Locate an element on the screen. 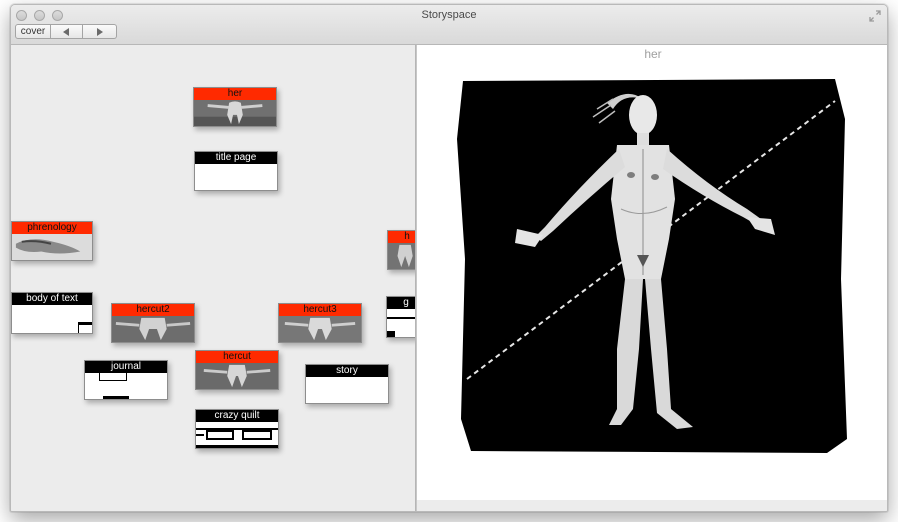 The image size is (898, 522). back-button is located at coordinates (67, 31).